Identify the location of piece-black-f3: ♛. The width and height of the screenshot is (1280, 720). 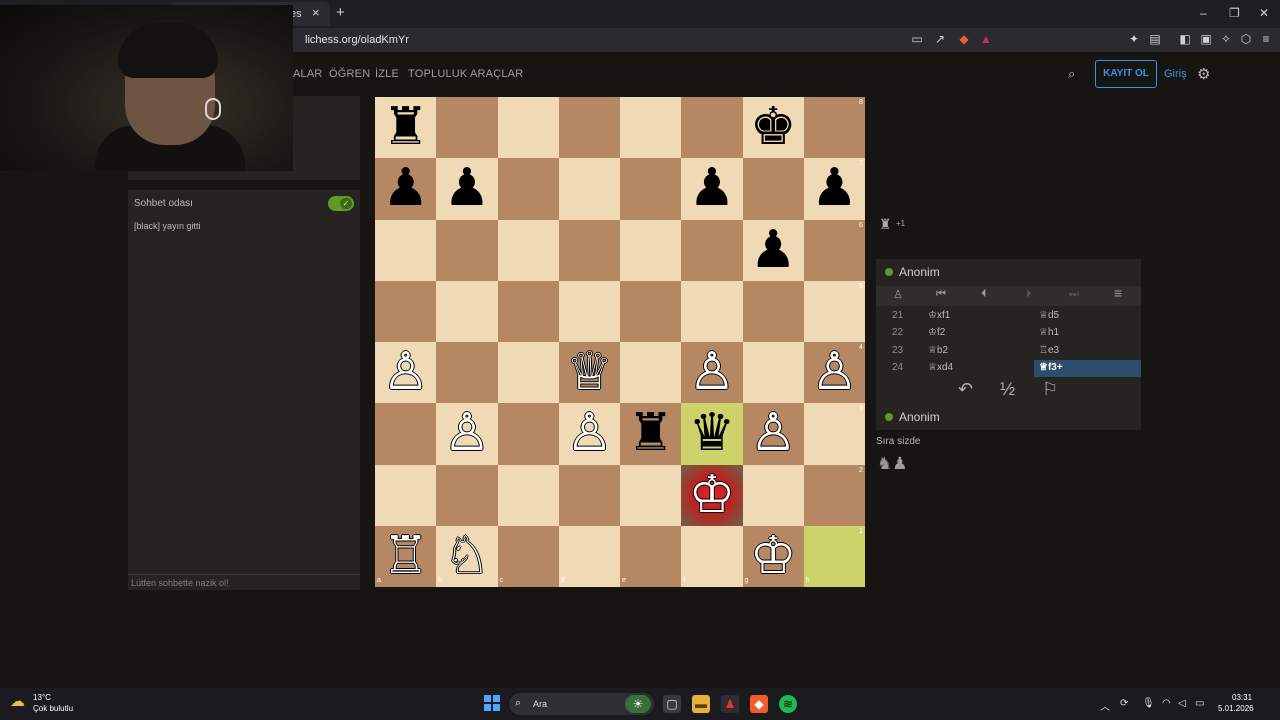
(711, 433).